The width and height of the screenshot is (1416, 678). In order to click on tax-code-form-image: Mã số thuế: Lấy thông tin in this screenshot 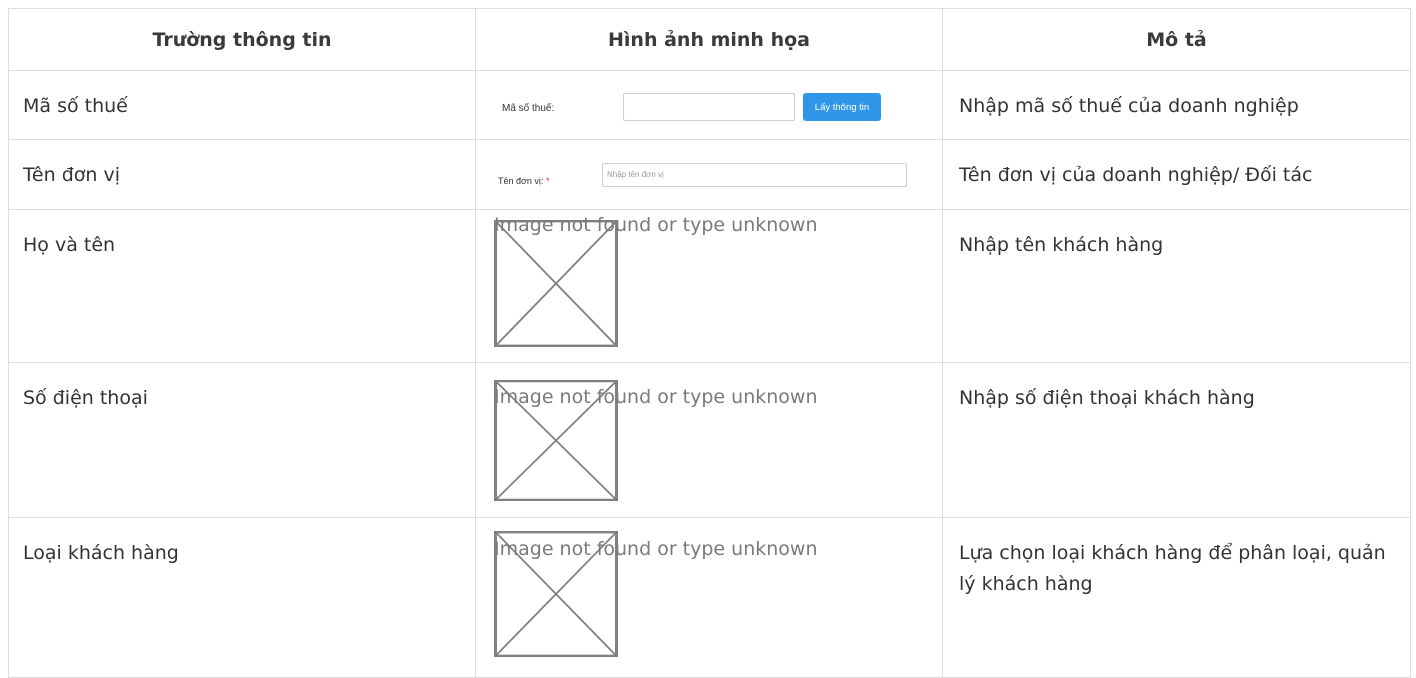, I will do `click(708, 104)`.